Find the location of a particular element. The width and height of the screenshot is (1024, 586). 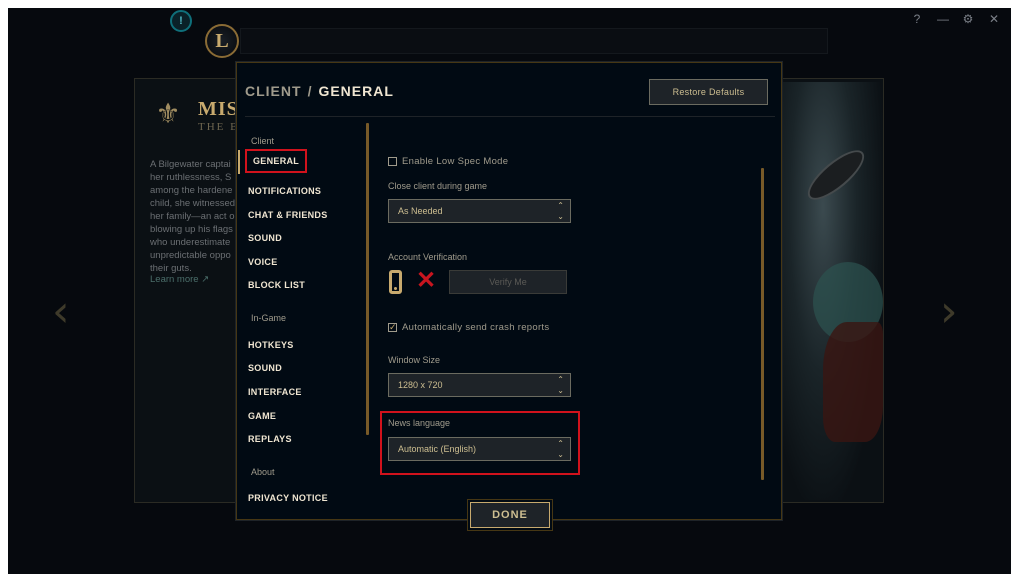

section-client: Client is located at coordinates (263, 141).